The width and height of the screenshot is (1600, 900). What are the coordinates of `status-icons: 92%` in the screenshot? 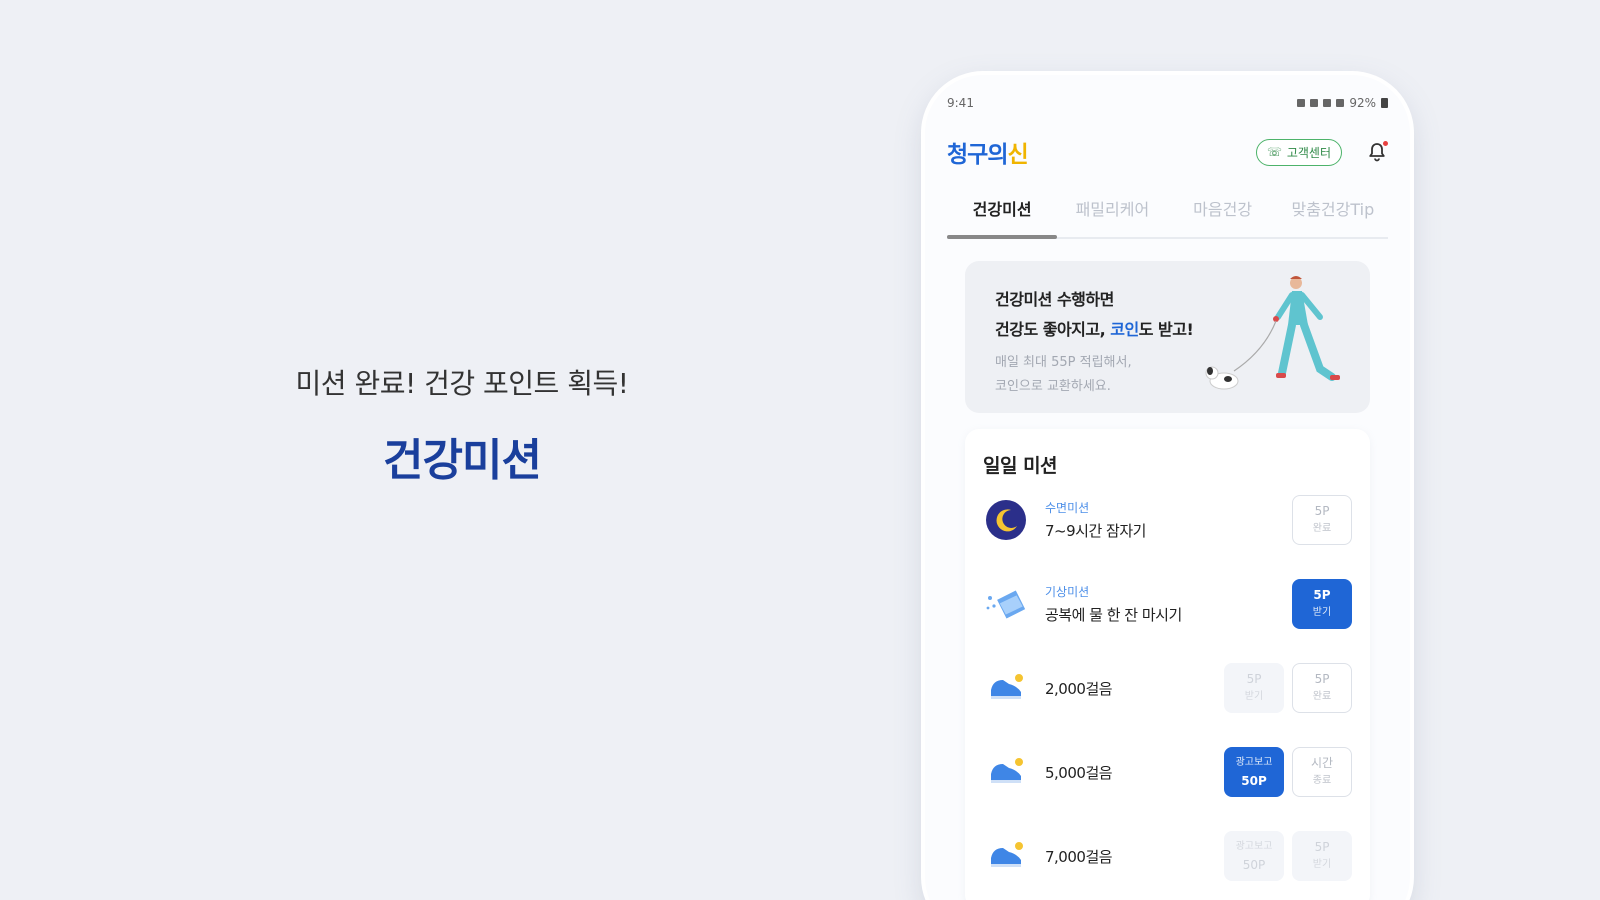 It's located at (1342, 103).